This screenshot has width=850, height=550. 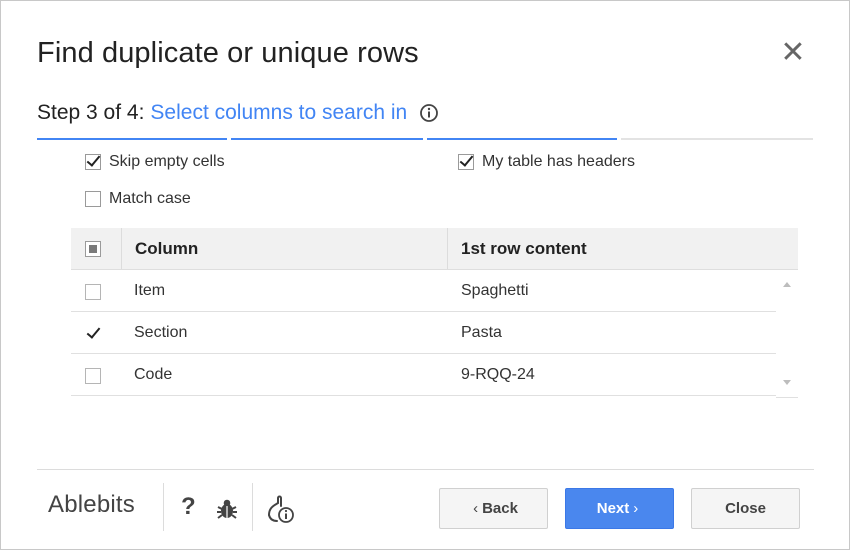 What do you see at coordinates (787, 284) in the screenshot?
I see `scroll-up-icon` at bounding box center [787, 284].